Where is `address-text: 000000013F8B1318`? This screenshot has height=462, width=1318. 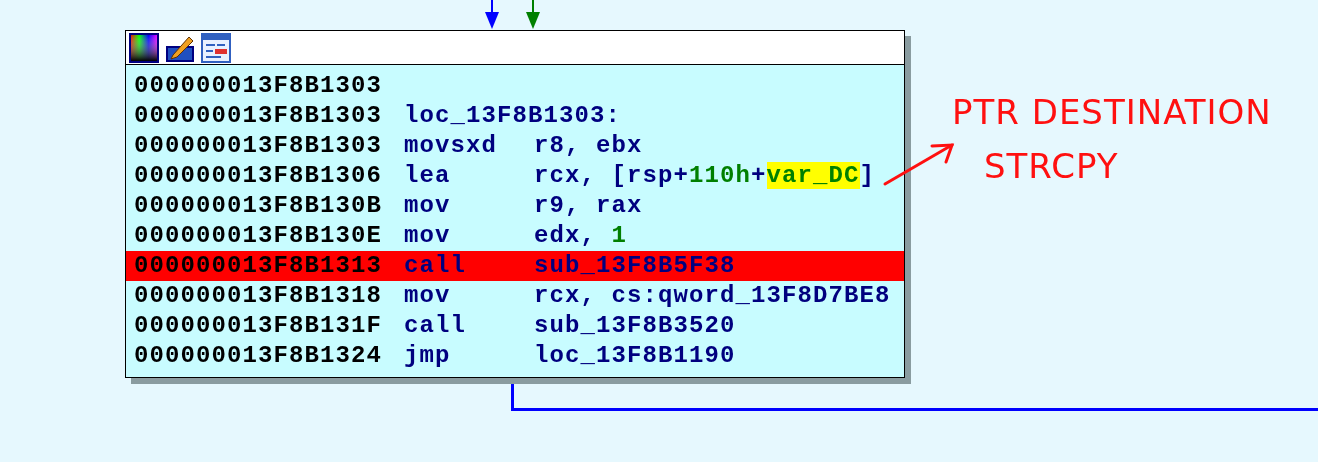 address-text: 000000013F8B1318 is located at coordinates (259, 296).